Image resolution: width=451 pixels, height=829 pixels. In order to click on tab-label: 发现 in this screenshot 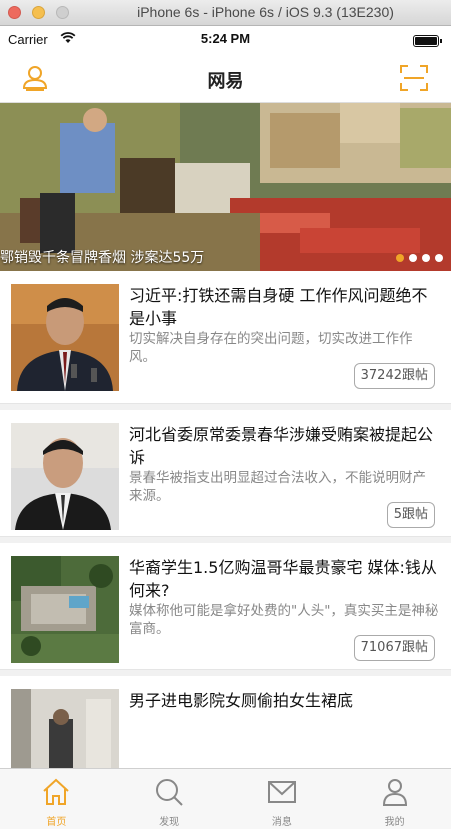, I will do `click(169, 822)`.